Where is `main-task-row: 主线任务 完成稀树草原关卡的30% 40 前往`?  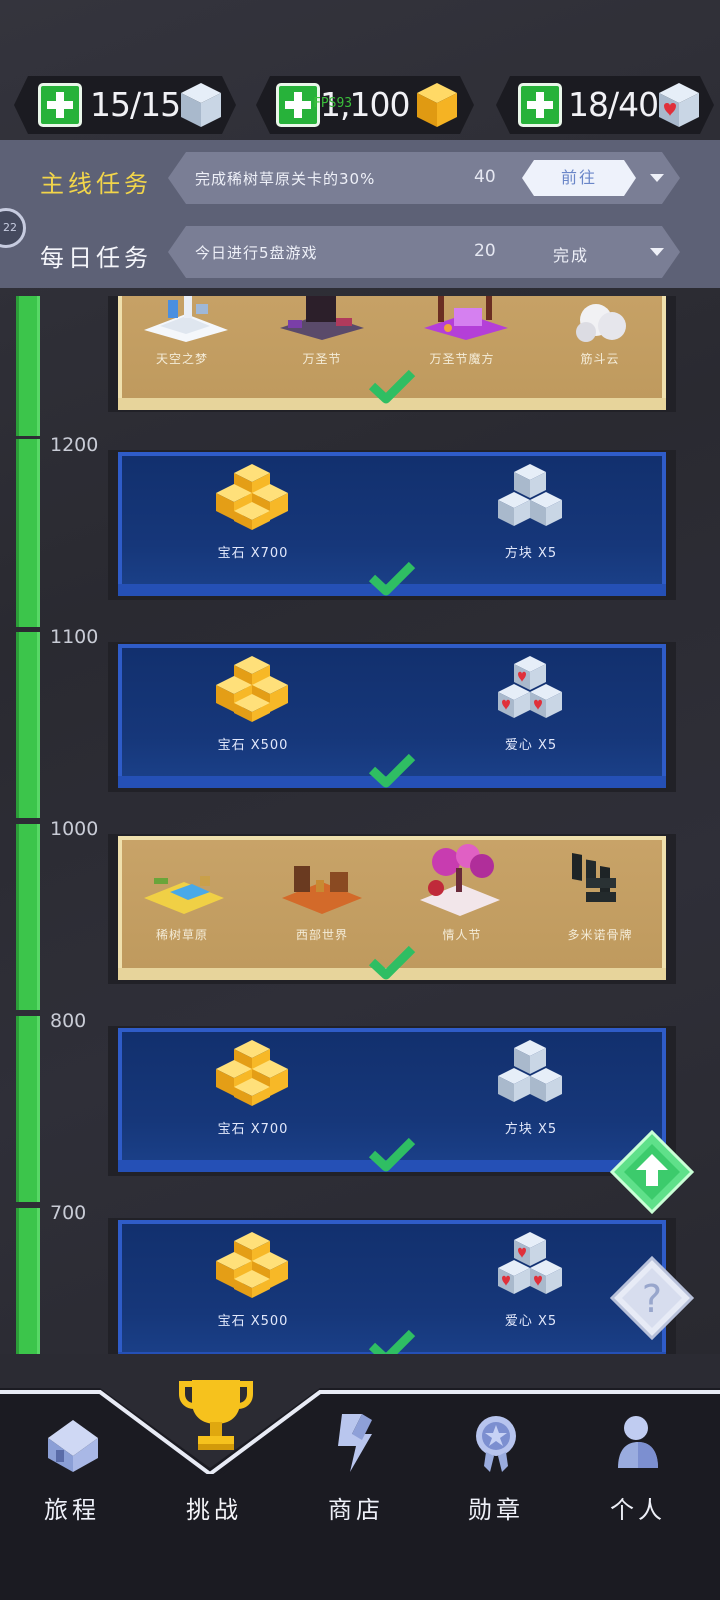 main-task-row: 主线任务 完成稀树草原关卡的30% 40 前往 is located at coordinates (360, 180).